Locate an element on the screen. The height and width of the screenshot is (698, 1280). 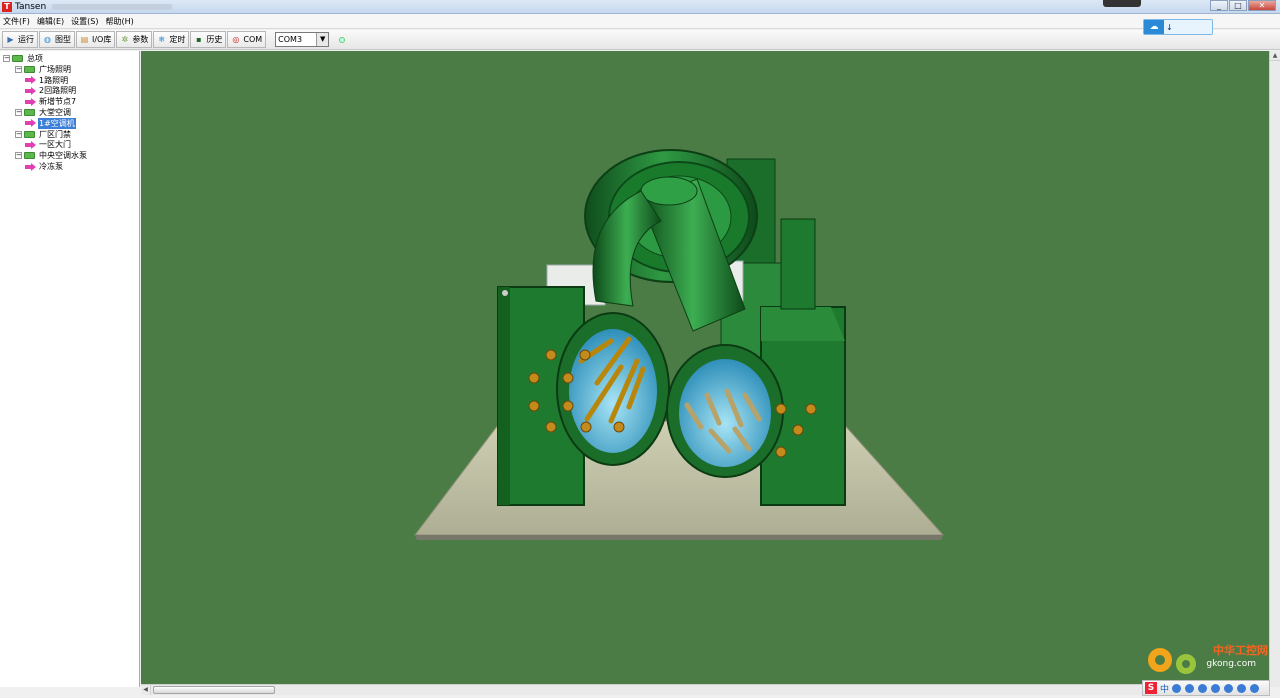
scroll-up-button: ▲ is located at coordinates (1275, 56).